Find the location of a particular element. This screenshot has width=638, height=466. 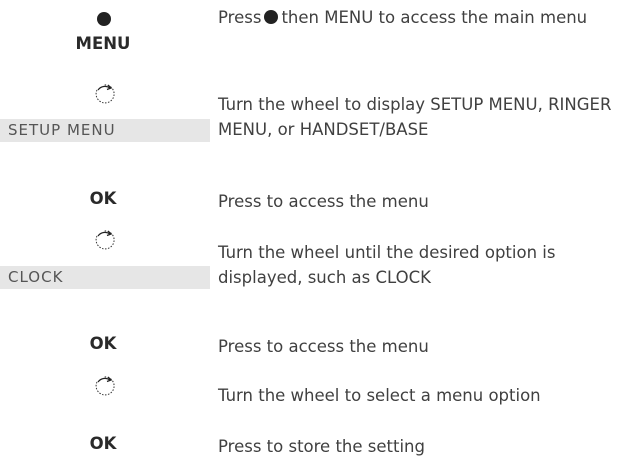

center-button-inline-icon is located at coordinates (271, 17).